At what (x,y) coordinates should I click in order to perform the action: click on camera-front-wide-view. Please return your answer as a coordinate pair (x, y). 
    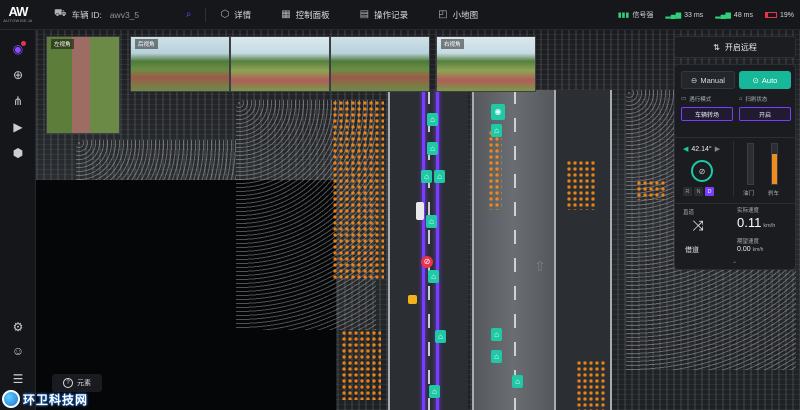
    Looking at the image, I should click on (380, 64).